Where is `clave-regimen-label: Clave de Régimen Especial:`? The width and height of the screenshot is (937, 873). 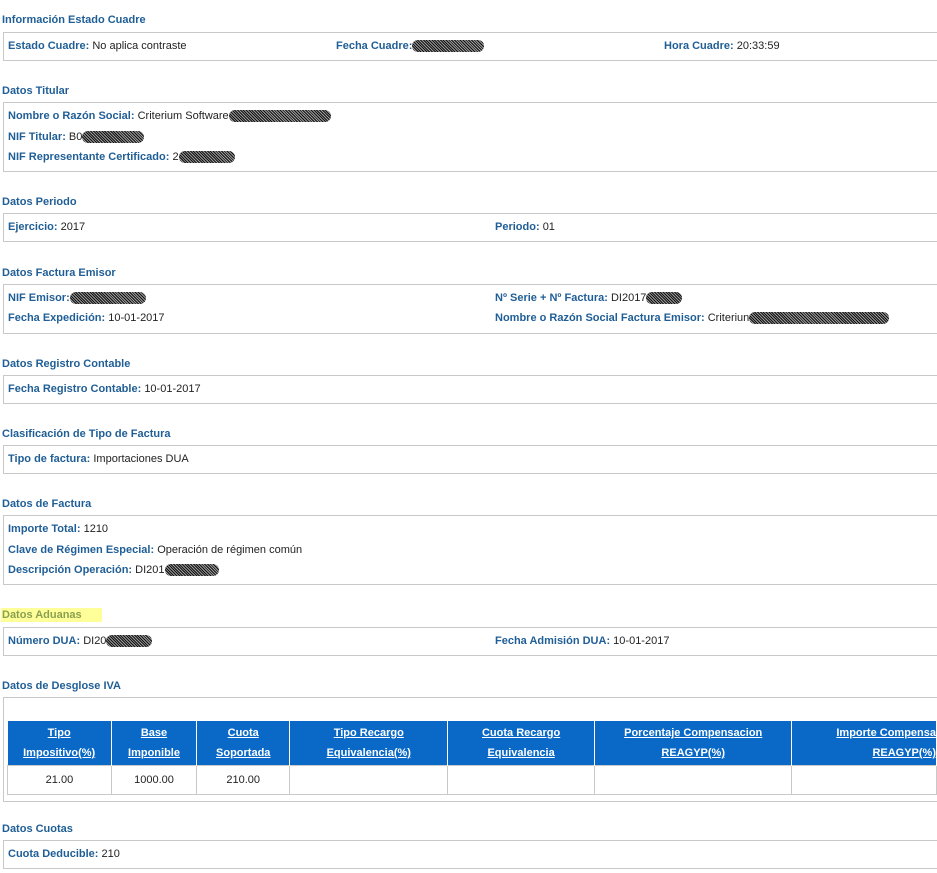
clave-regimen-label: Clave de Régimen Especial: is located at coordinates (81, 550).